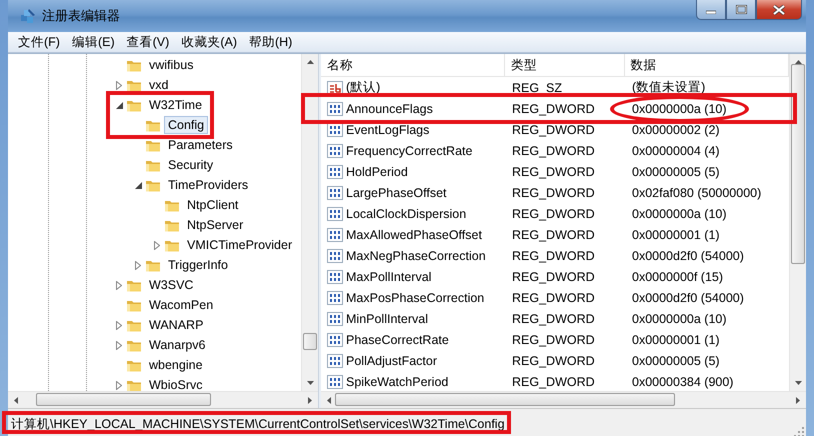 The image size is (814, 436). I want to click on tree-item: vxd, so click(158, 85).